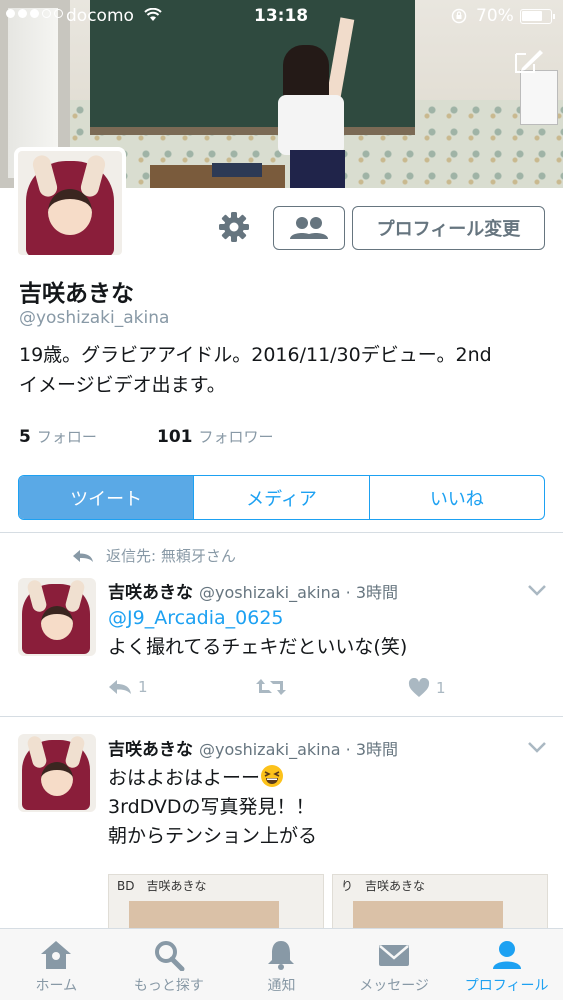  Describe the element at coordinates (70, 203) in the screenshot. I see `profile-avatar` at that location.